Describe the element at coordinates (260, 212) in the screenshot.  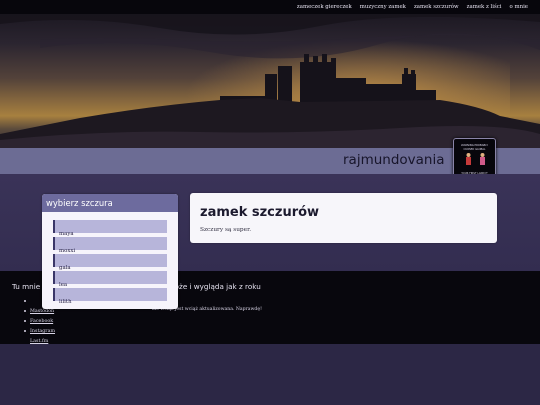
I see `page-title: zamek szczurów` at that location.